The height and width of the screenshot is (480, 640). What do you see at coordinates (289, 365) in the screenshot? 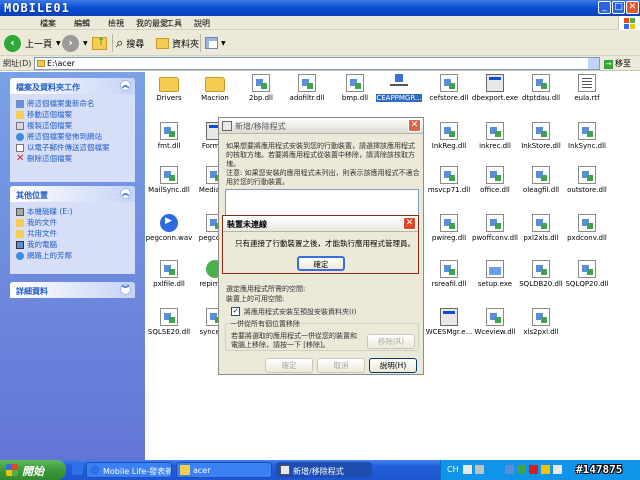
I see `ok-button: 確定` at bounding box center [289, 365].